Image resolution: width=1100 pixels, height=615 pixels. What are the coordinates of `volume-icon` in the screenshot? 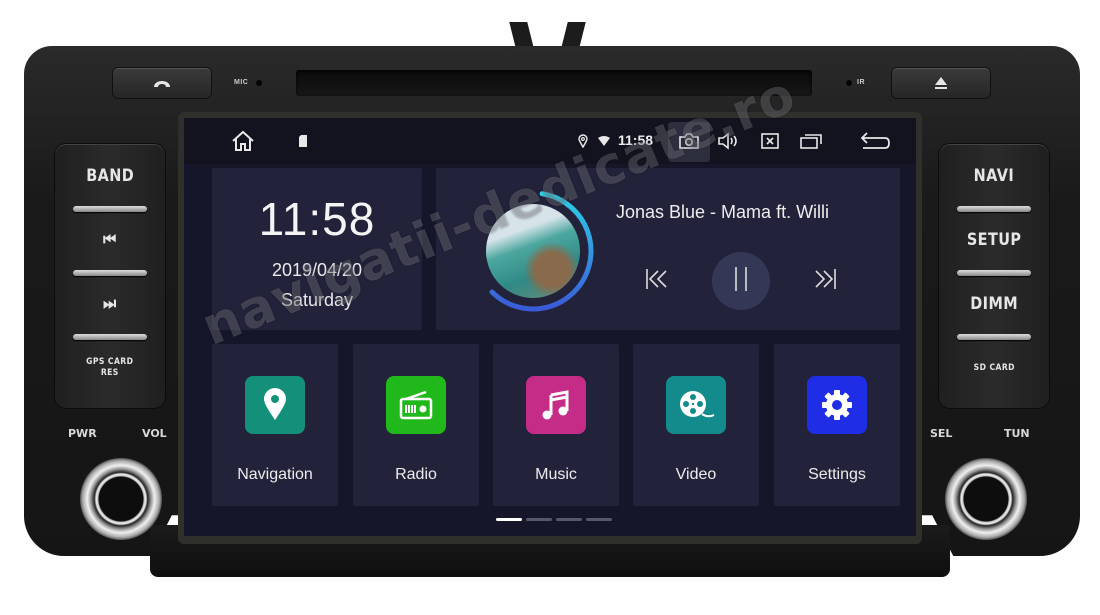 It's located at (727, 141).